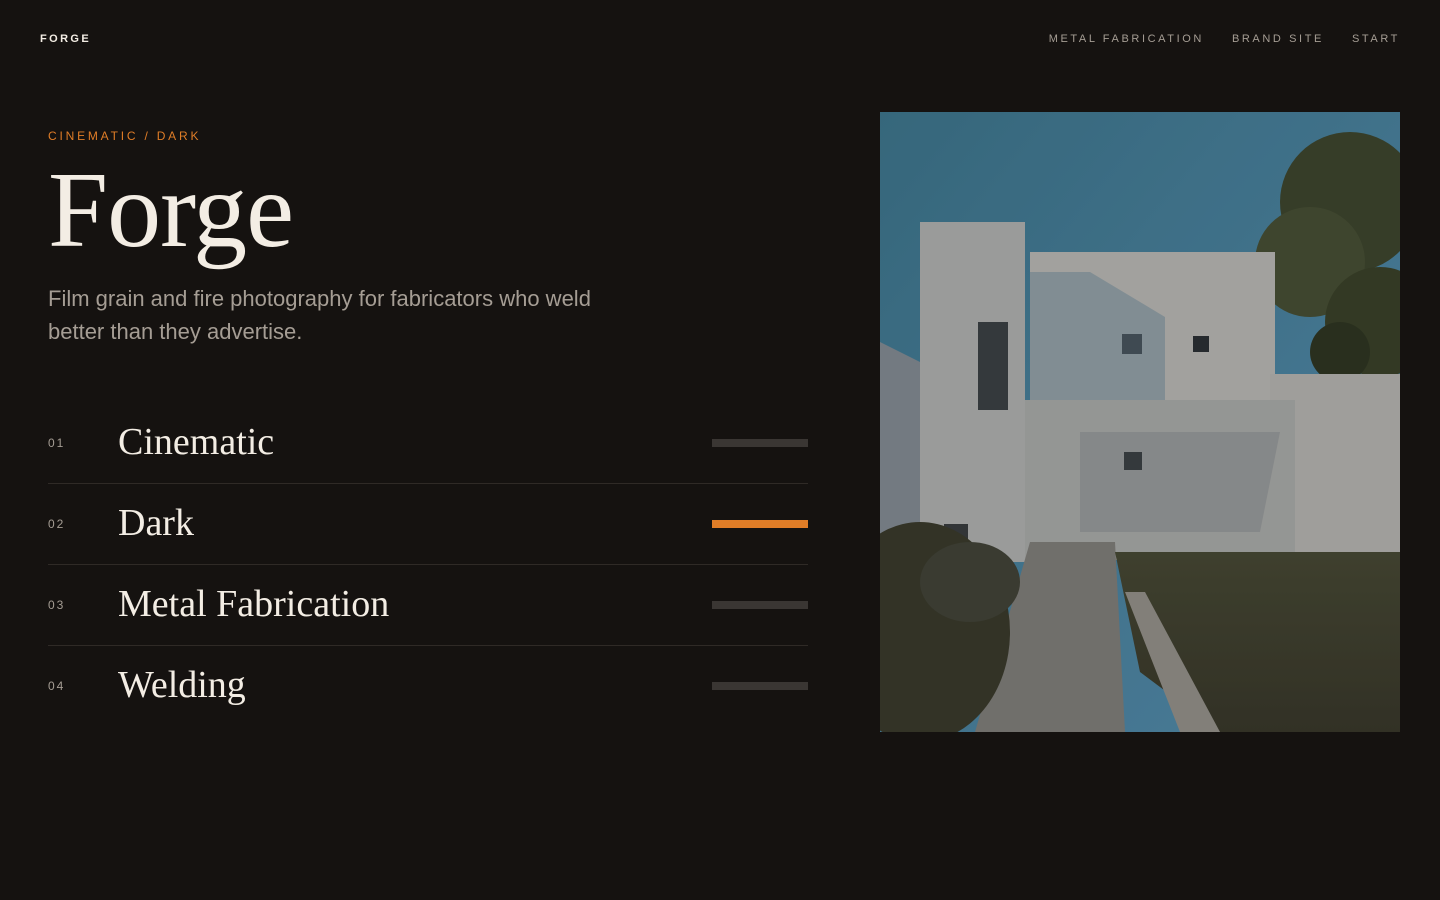 This screenshot has width=1440, height=900. I want to click on page-title: Forge, so click(171, 210).